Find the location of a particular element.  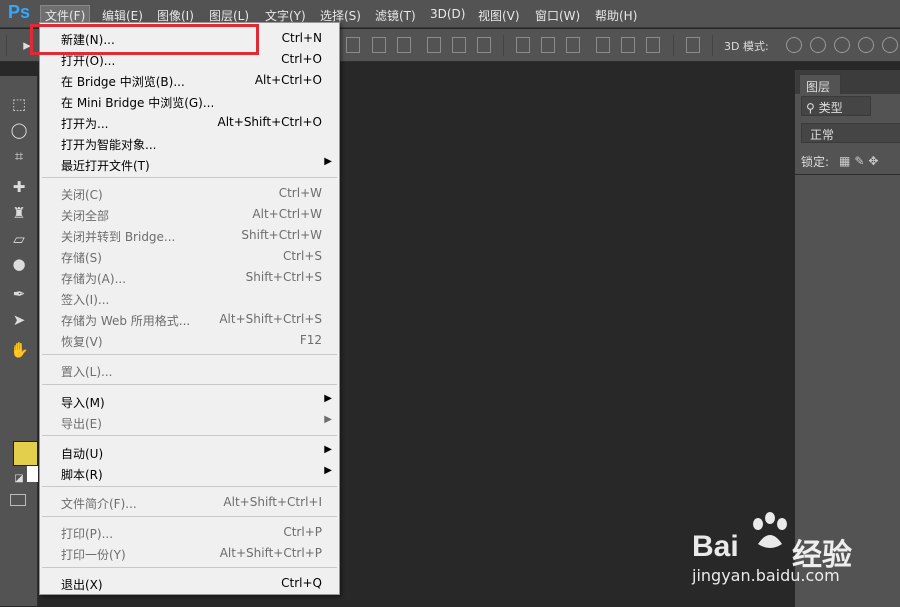

menu-item-open-as: 打开为... Alt+Shift+Ctrl+O is located at coordinates (189, 122).